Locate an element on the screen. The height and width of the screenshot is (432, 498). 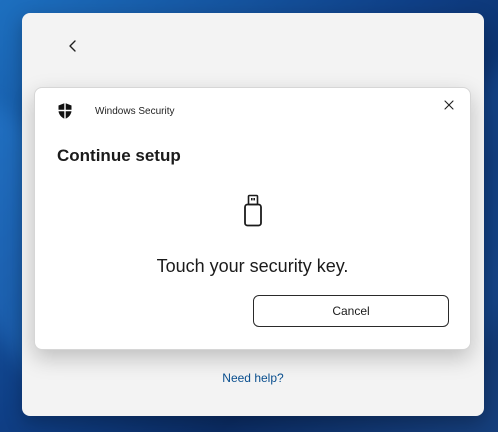
shield-icon is located at coordinates (65, 111).